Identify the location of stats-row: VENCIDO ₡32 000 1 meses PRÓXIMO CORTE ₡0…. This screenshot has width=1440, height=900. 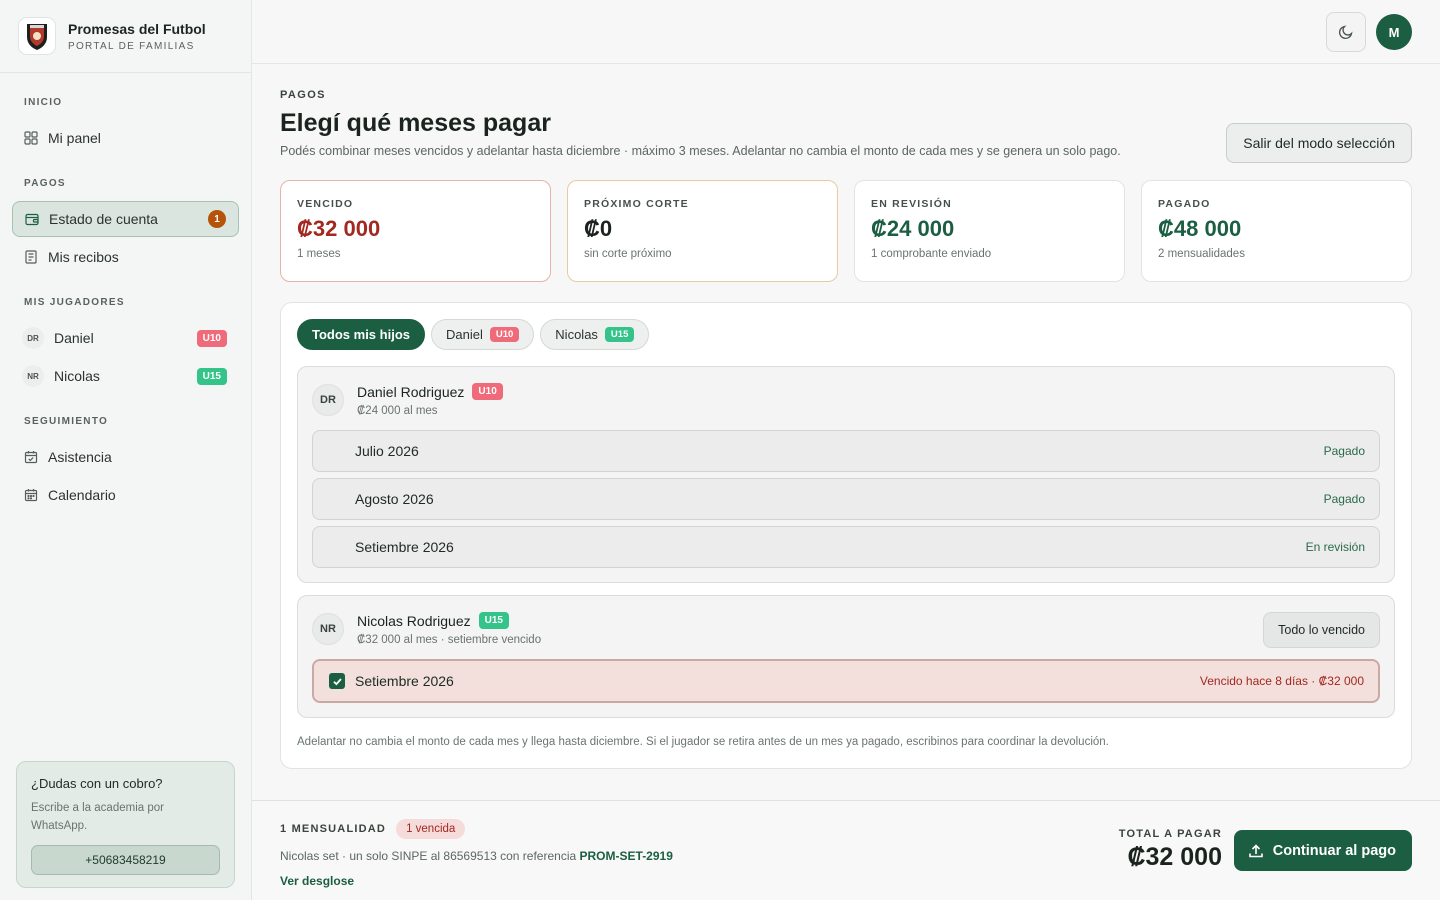
(846, 231).